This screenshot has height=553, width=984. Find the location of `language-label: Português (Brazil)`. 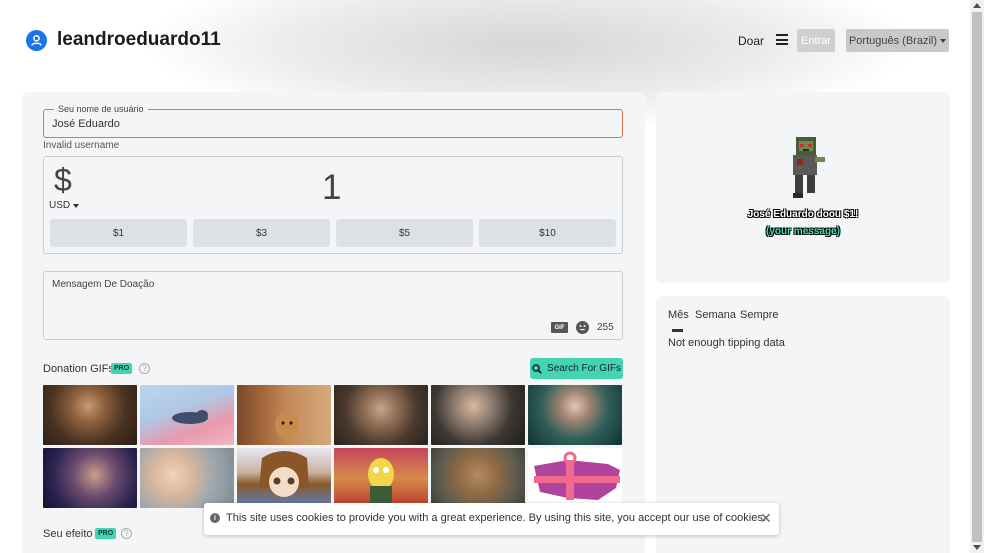

language-label: Português (Brazil) is located at coordinates (893, 40).